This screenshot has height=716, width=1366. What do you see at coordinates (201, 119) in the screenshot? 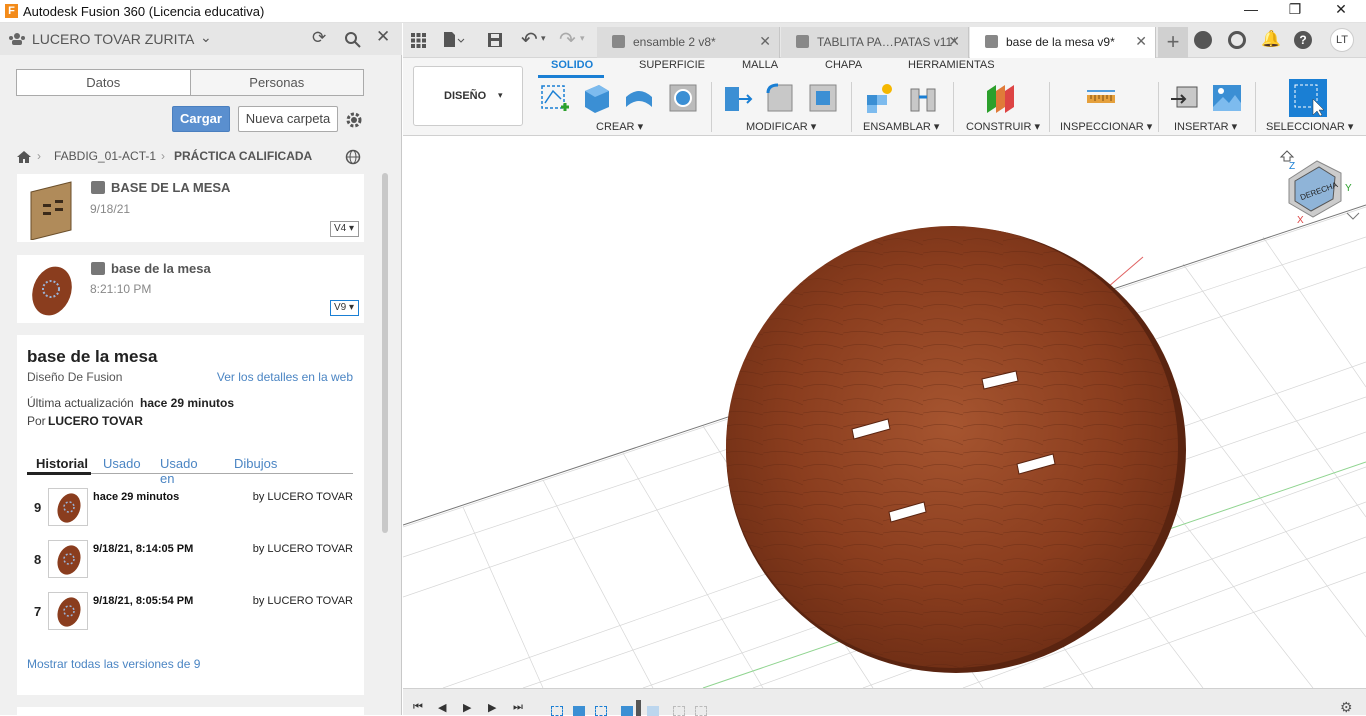
I see `upload-button: Cargar` at bounding box center [201, 119].